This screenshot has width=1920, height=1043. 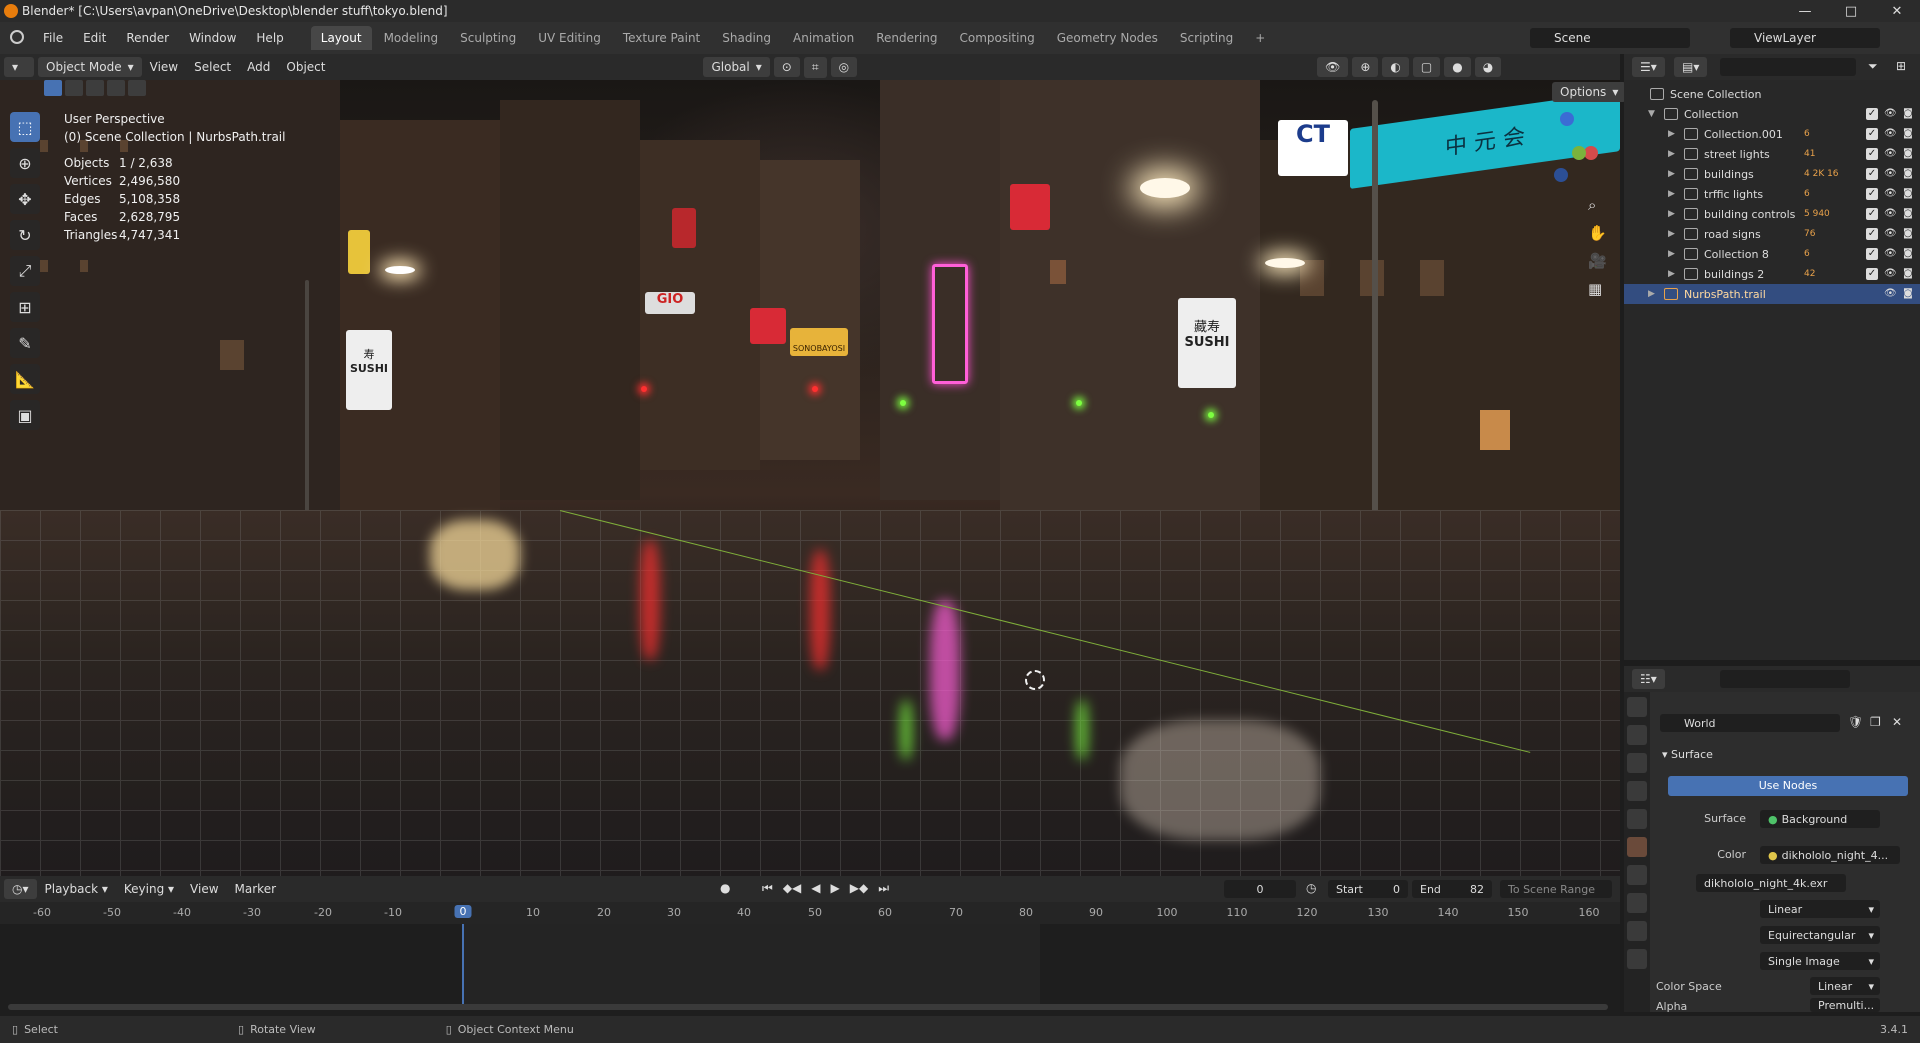 What do you see at coordinates (90, 67) in the screenshot?
I see `mode-dropdown: Object Mode ▾` at bounding box center [90, 67].